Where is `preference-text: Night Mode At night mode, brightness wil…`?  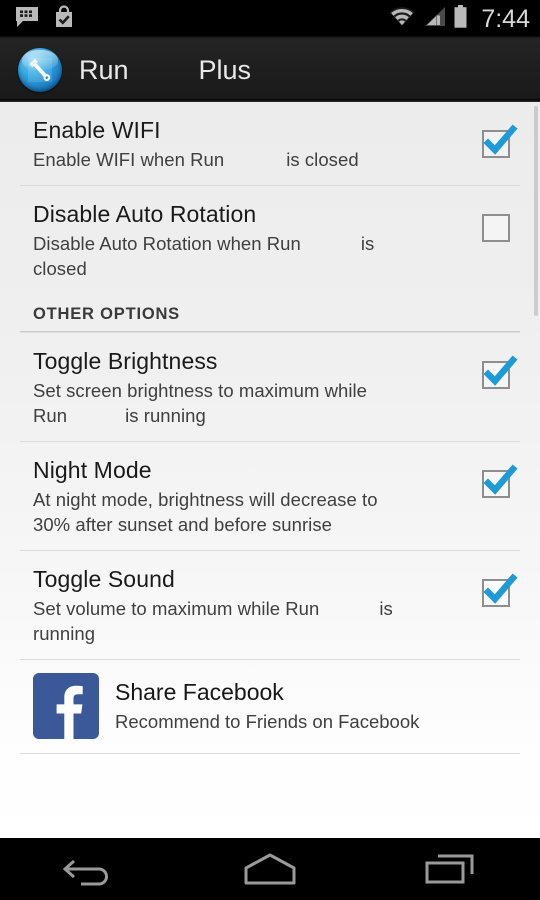 preference-text: Night Mode At night mode, brightness wil… is located at coordinates (227, 496).